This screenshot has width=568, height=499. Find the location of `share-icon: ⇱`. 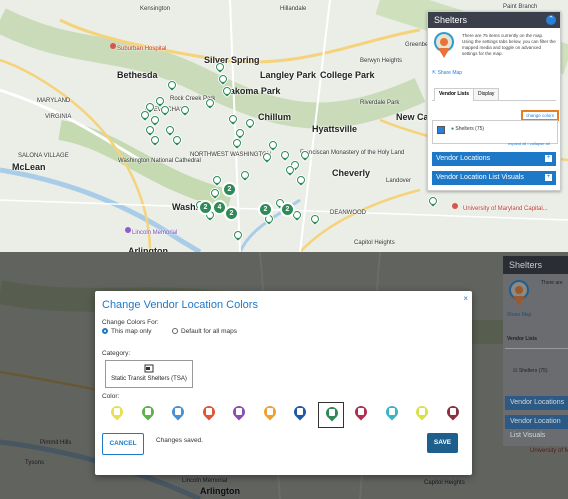

share-icon: ⇱ is located at coordinates (434, 73).